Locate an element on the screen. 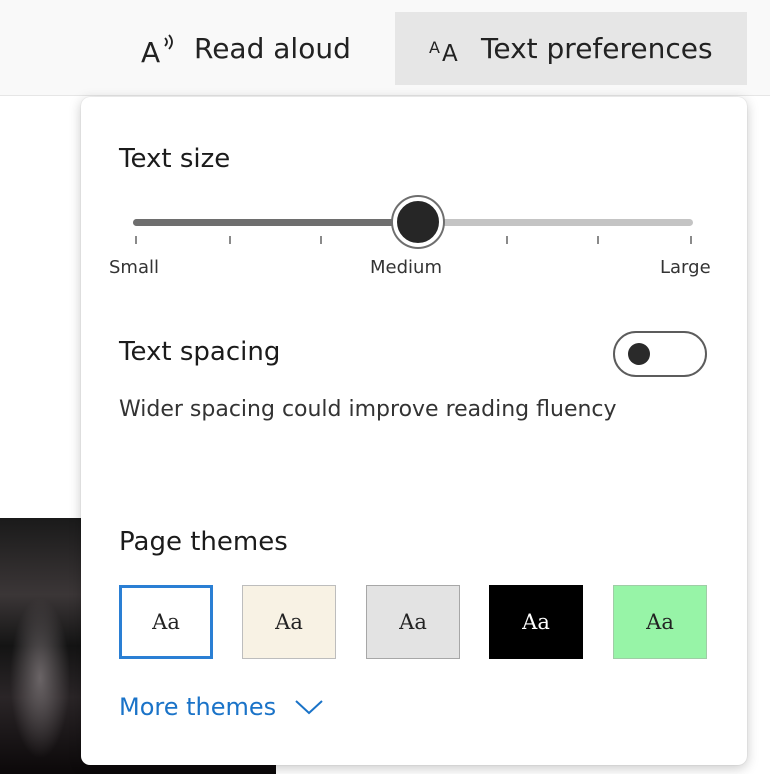 The height and width of the screenshot is (774, 770). text-spacing-toggle is located at coordinates (660, 354).